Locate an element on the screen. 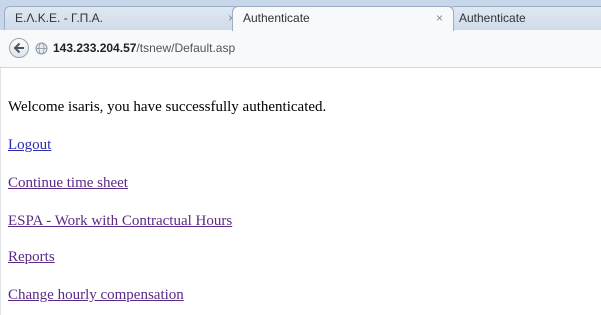 The width and height of the screenshot is (601, 315). url-text: 143.233.204.57/tsnew/Default.asp is located at coordinates (144, 48).